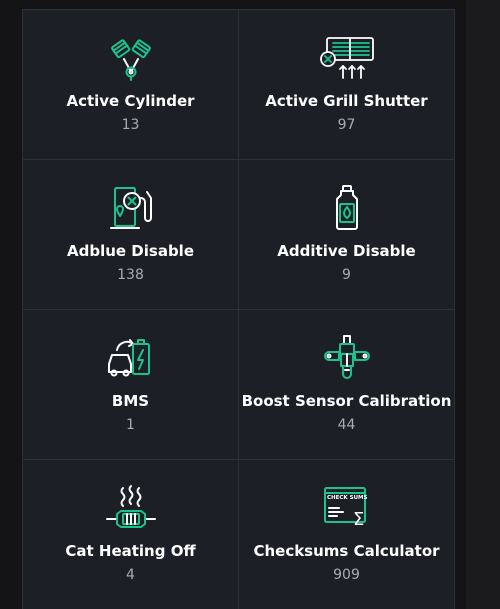  Describe the element at coordinates (346, 84) in the screenshot. I see `feature-card-active-grill-shutter: Active Grill Shutter 97` at that location.